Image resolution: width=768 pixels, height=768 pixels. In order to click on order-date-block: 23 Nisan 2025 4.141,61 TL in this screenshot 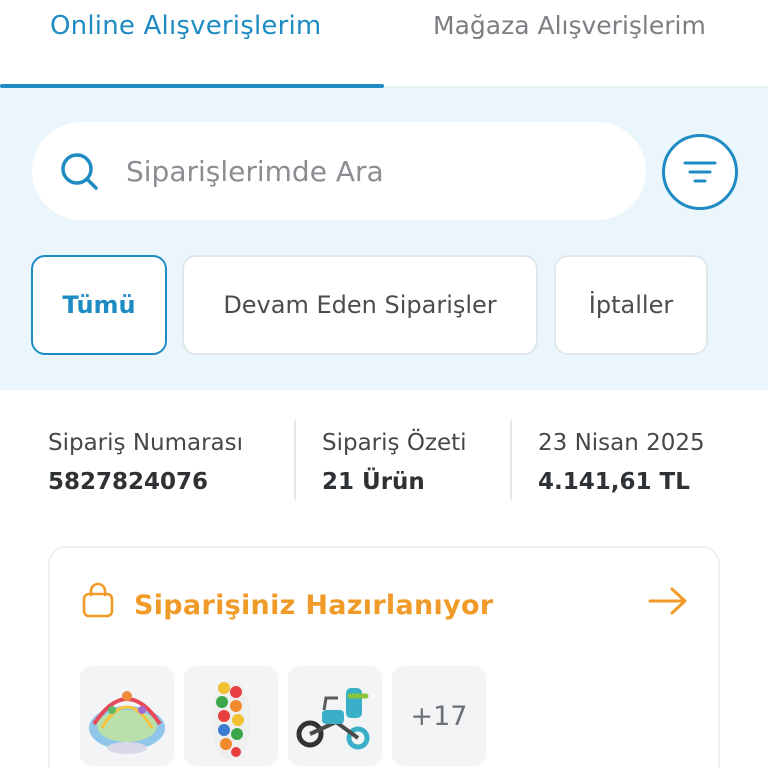, I will do `click(621, 463)`.